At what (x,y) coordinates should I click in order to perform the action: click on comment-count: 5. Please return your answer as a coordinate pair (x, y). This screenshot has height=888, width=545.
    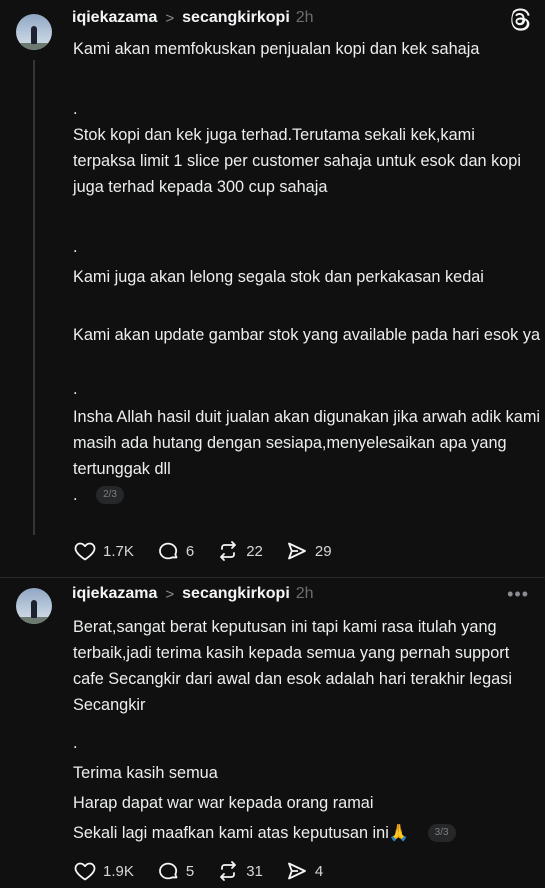
    Looking at the image, I should click on (190, 871).